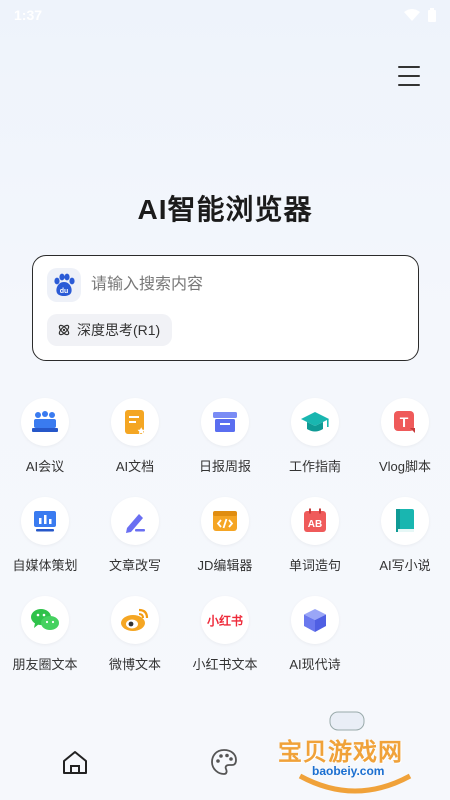 Image resolution: width=450 pixels, height=800 pixels. I want to click on tool-label: 单词造句, so click(314, 565).